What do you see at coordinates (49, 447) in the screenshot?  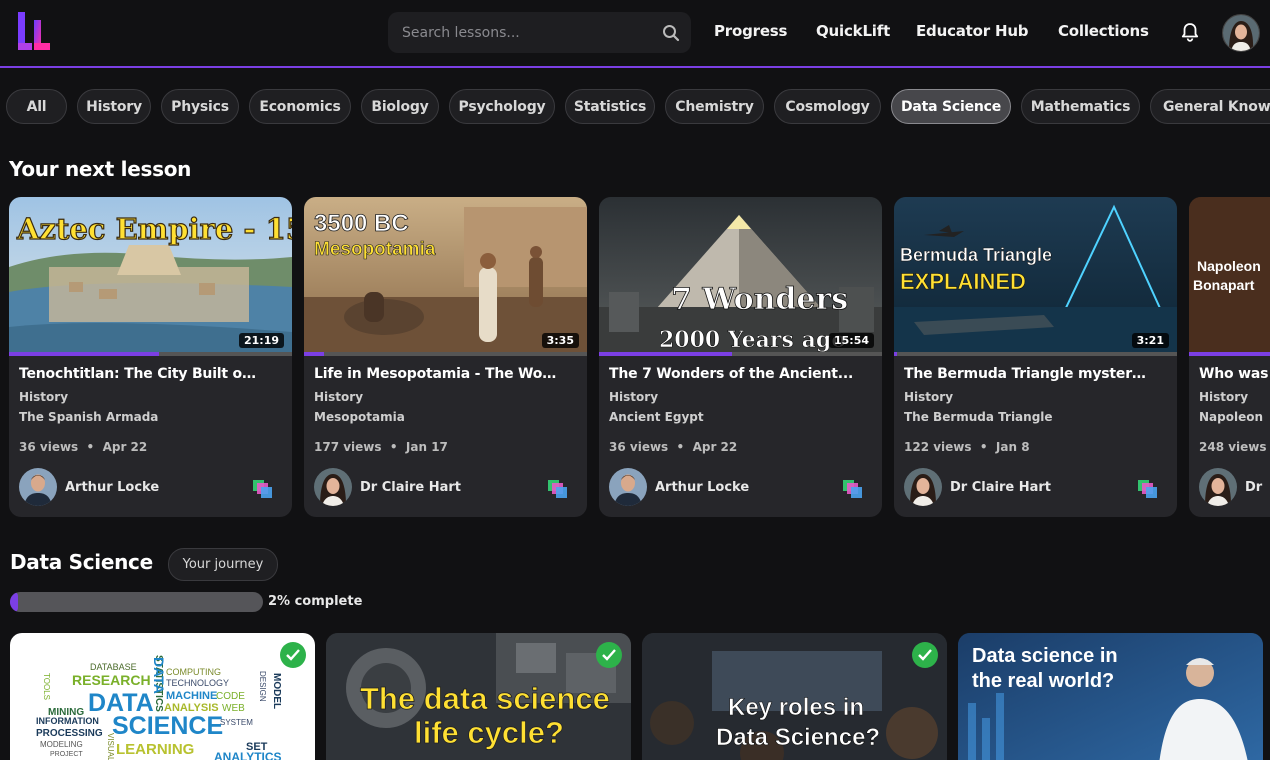 I see `view-count: 36 views` at bounding box center [49, 447].